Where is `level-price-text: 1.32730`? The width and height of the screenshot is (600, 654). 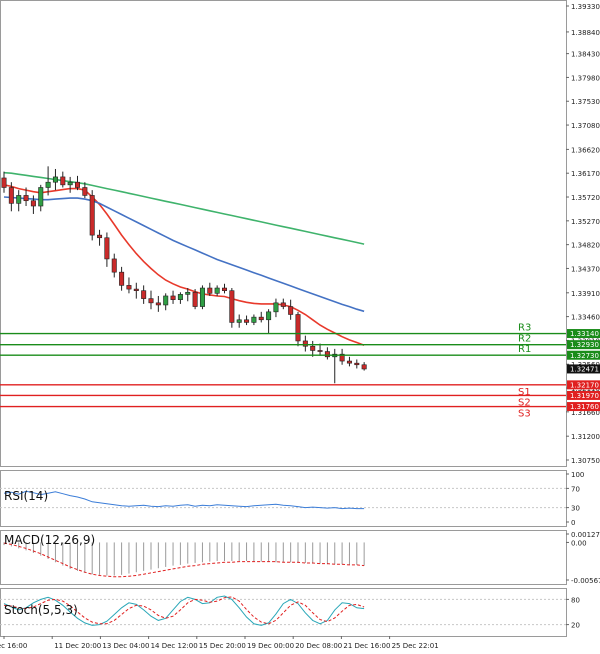 level-price-text: 1.32730 is located at coordinates (584, 356).